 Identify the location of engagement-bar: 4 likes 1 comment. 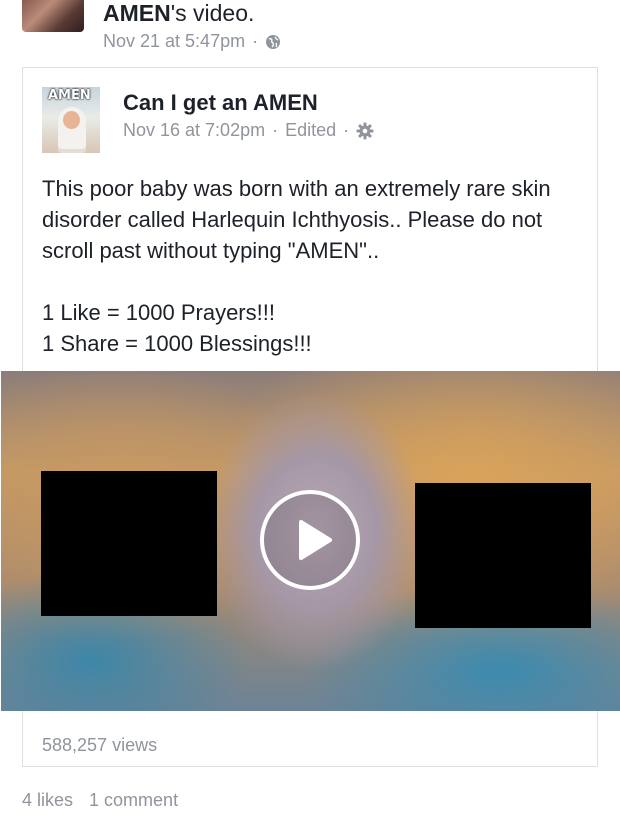
(100, 800).